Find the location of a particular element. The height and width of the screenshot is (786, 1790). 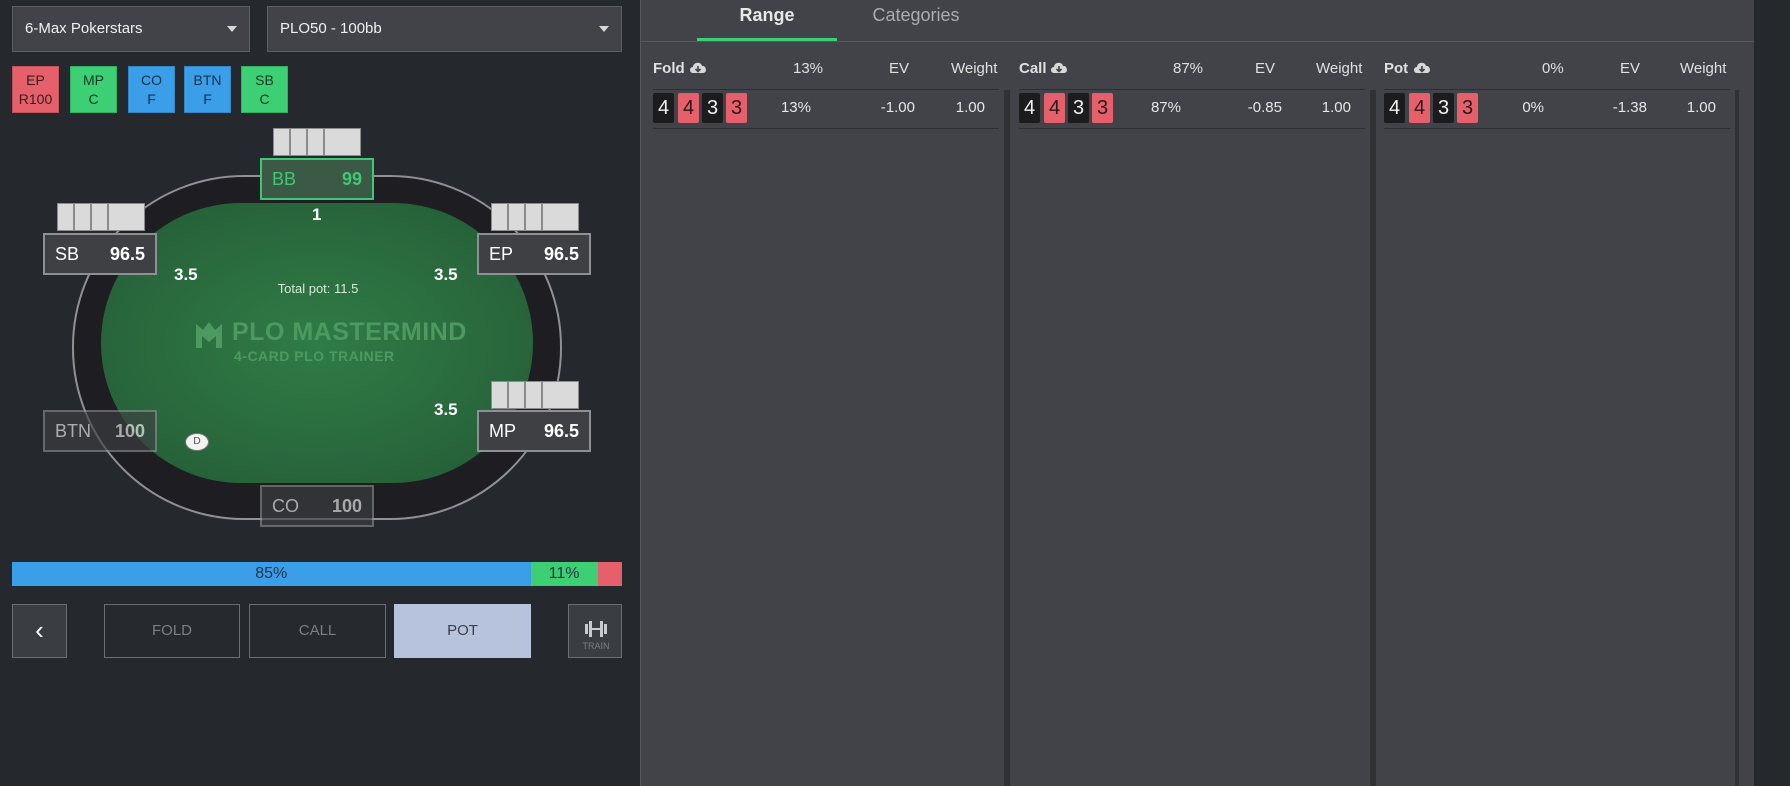

site-select: 6-Max Pokerstars is located at coordinates (131, 29).